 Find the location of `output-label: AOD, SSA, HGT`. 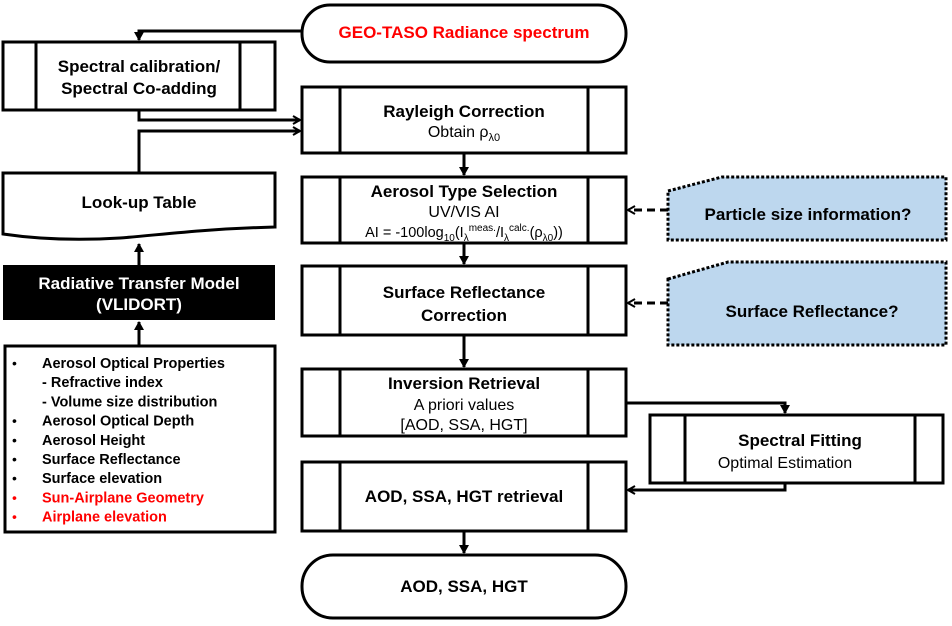

output-label: AOD, SSA, HGT is located at coordinates (464, 586).